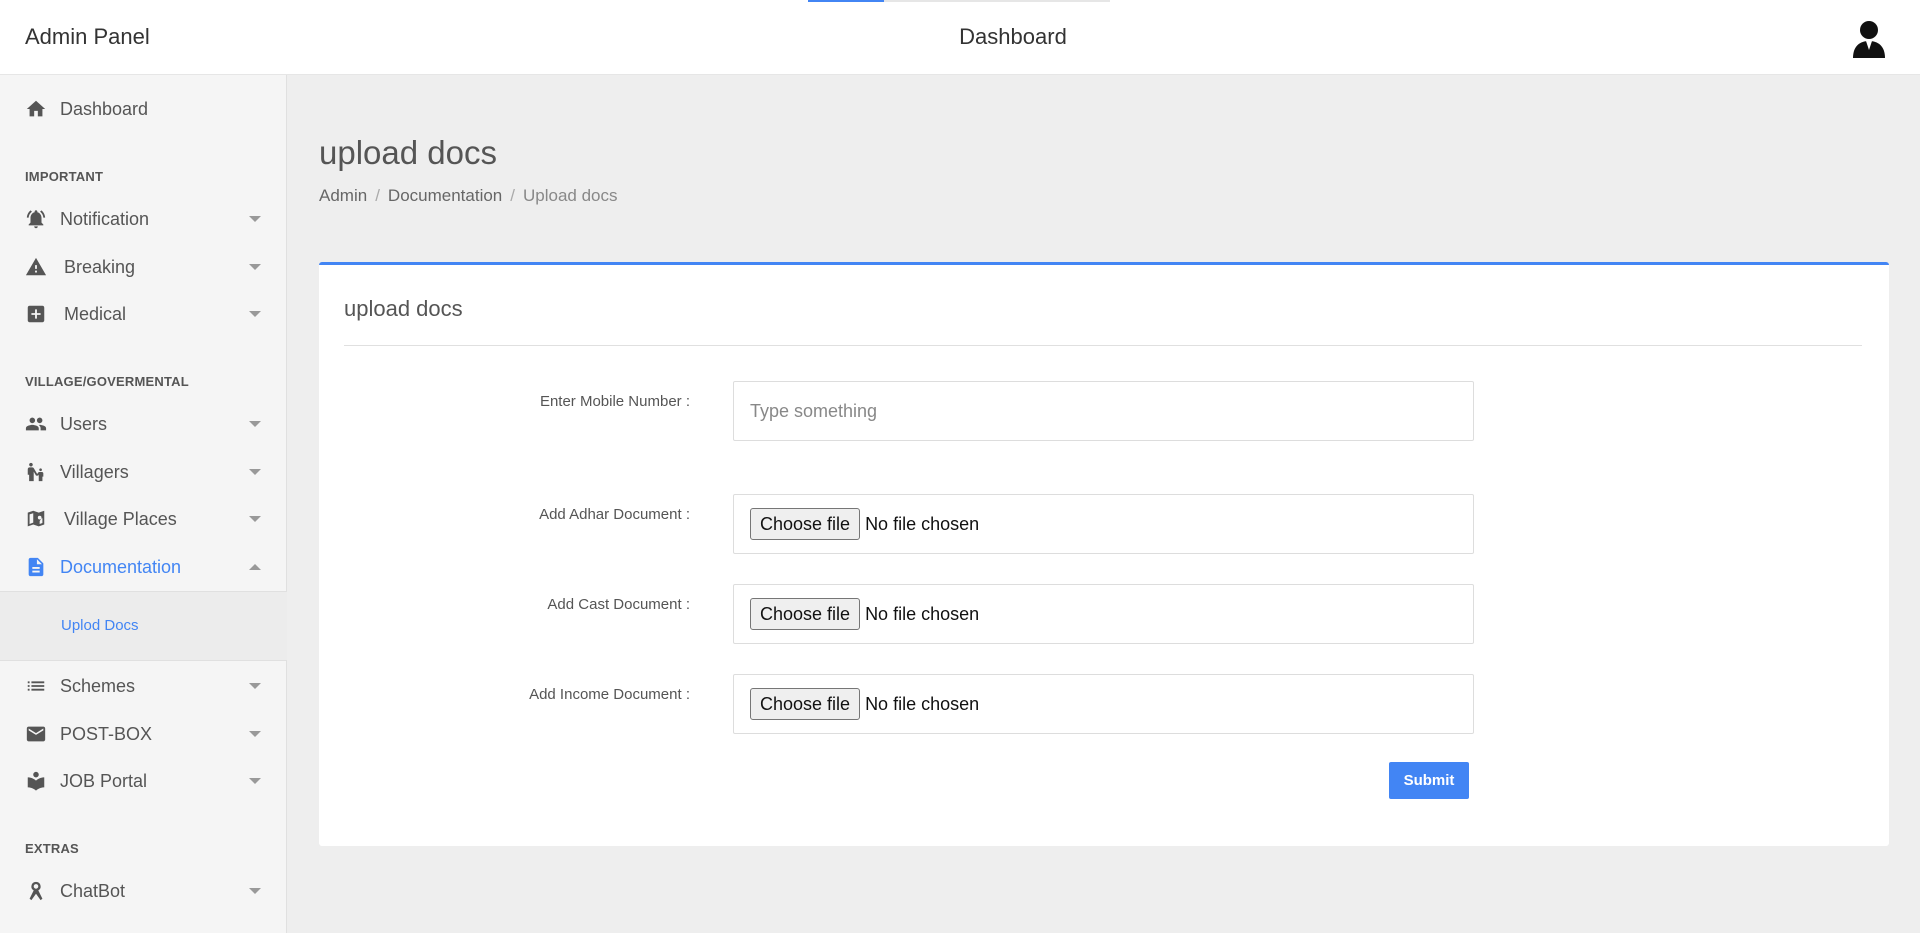 This screenshot has height=933, width=1920. I want to click on mobile-number-label: Enter Mobile Number :, so click(614, 401).